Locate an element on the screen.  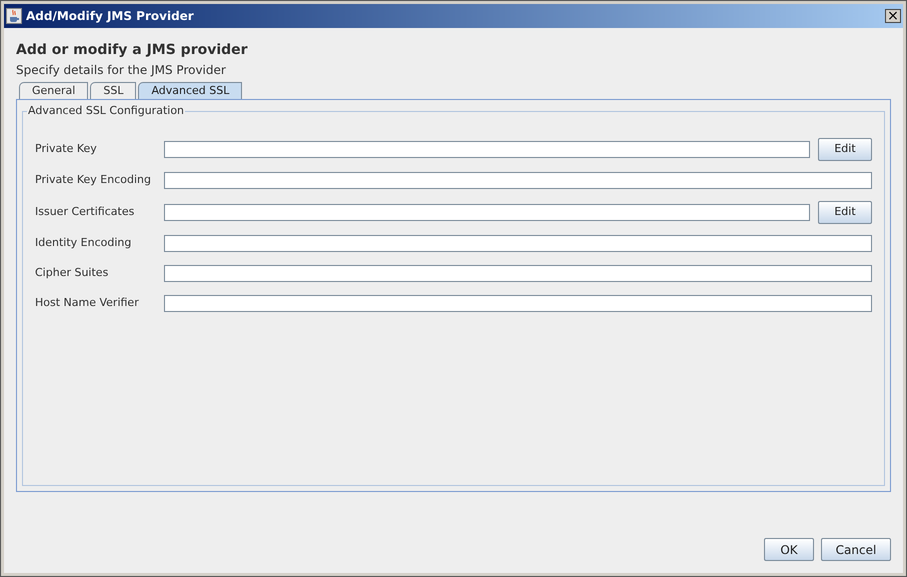
field-label: Private Key Encoding is located at coordinates (93, 180).